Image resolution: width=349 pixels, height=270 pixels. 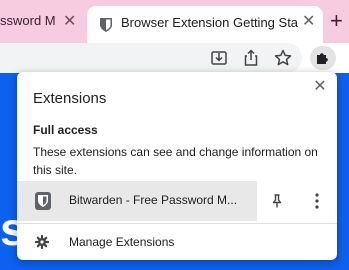 What do you see at coordinates (70, 98) in the screenshot?
I see `popup-title: Extensions` at bounding box center [70, 98].